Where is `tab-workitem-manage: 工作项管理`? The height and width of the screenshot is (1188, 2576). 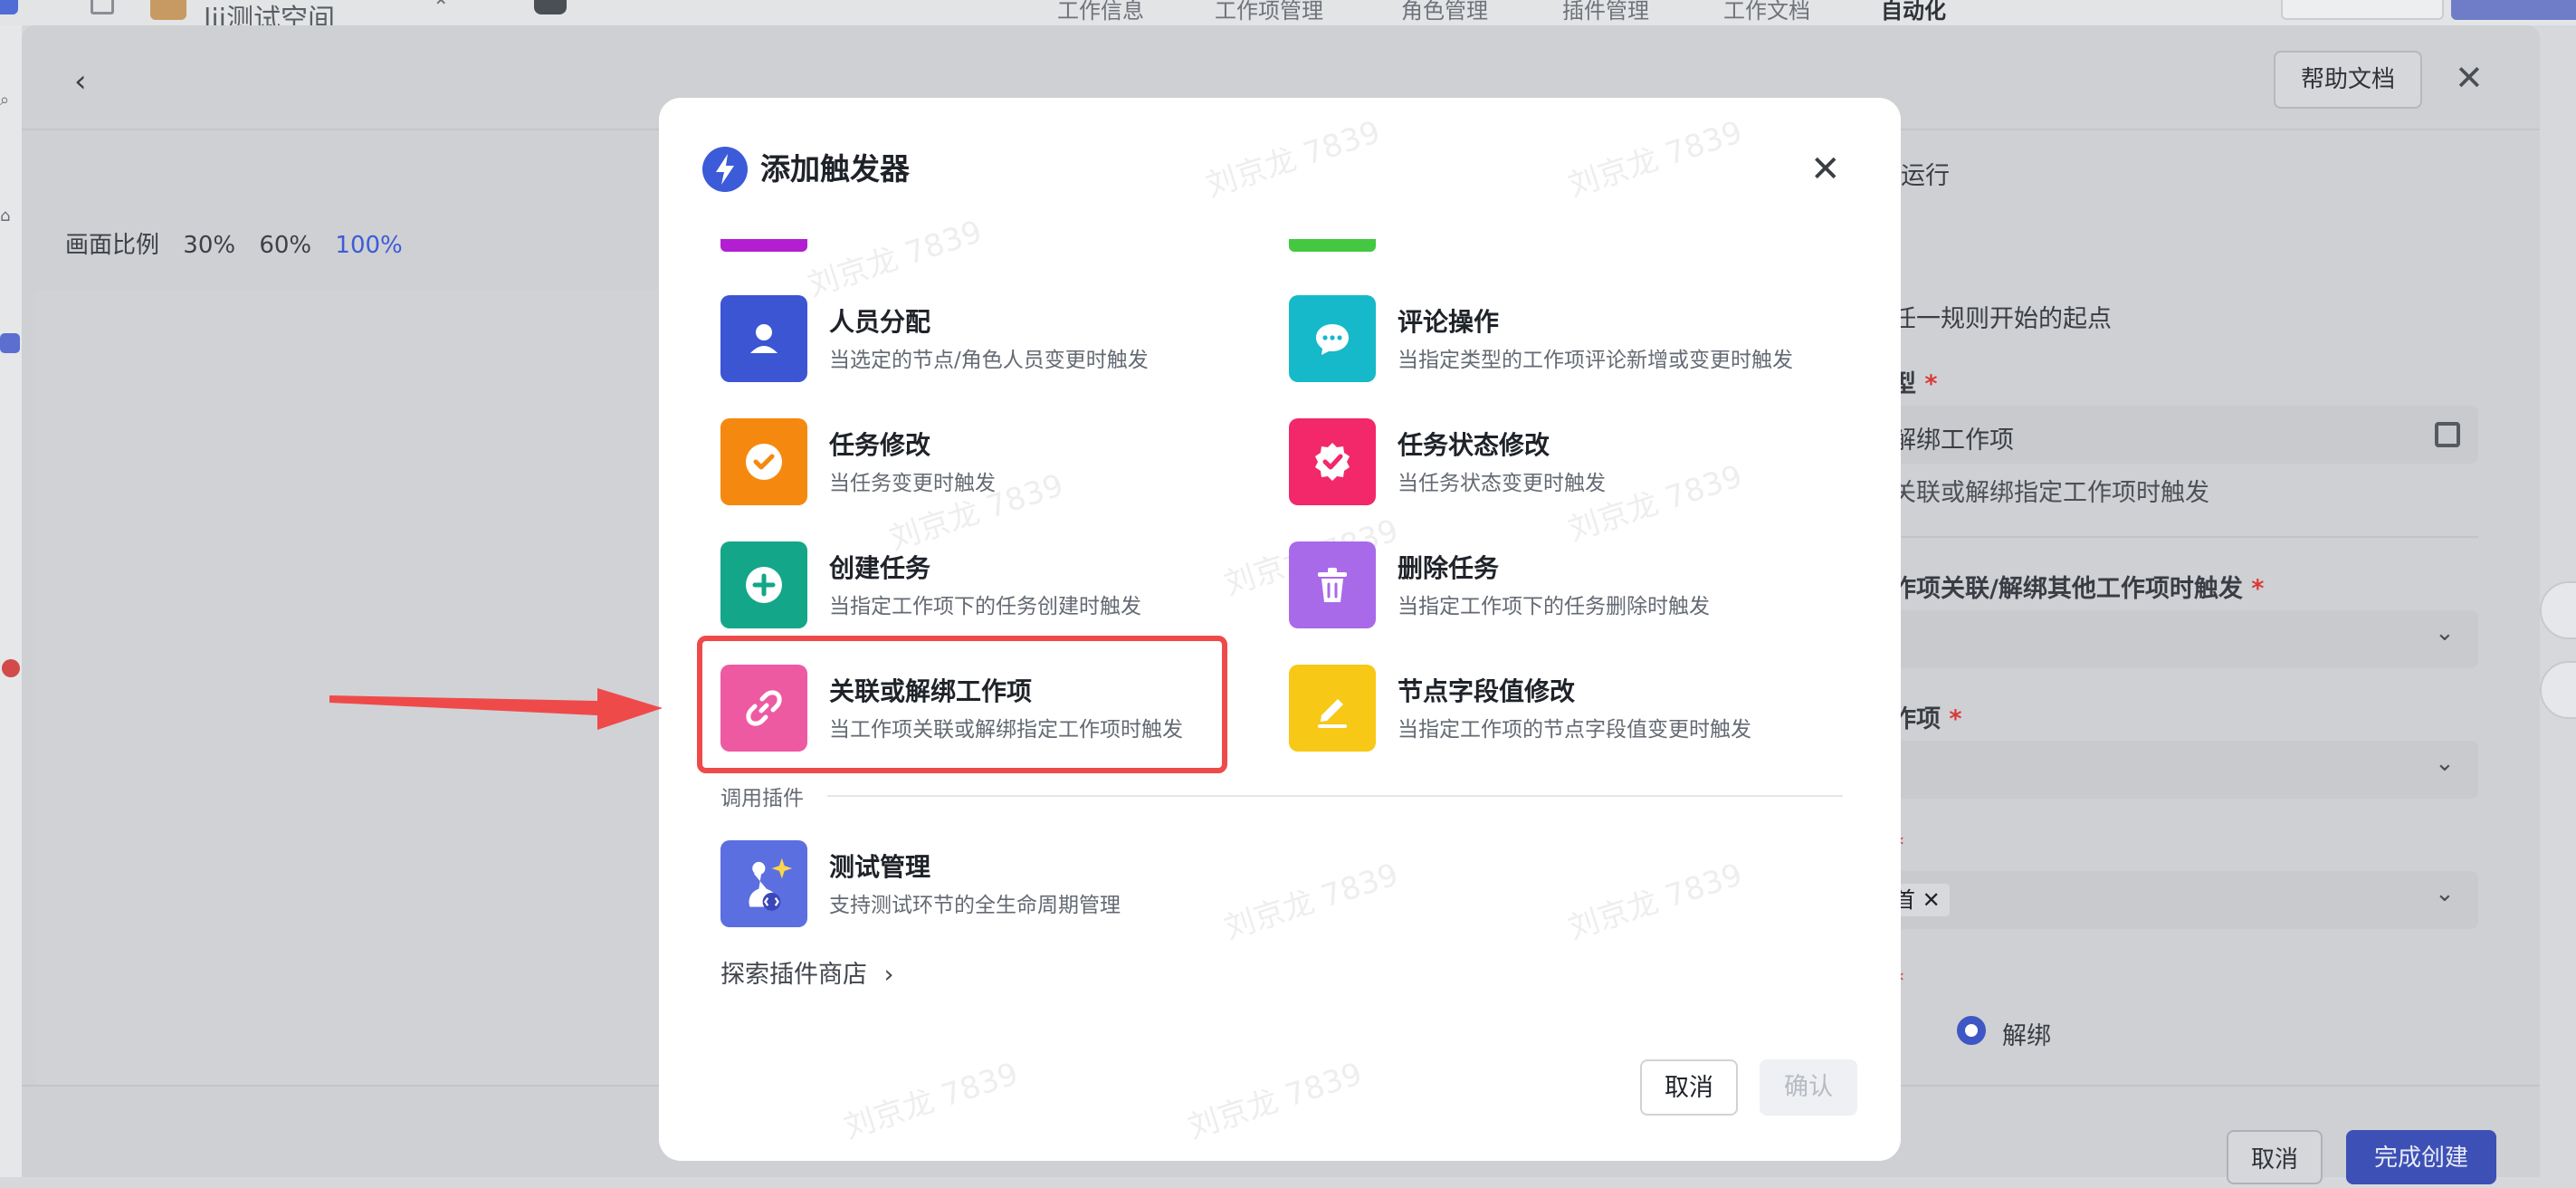 tab-workitem-manage: 工作项管理 is located at coordinates (1269, 12).